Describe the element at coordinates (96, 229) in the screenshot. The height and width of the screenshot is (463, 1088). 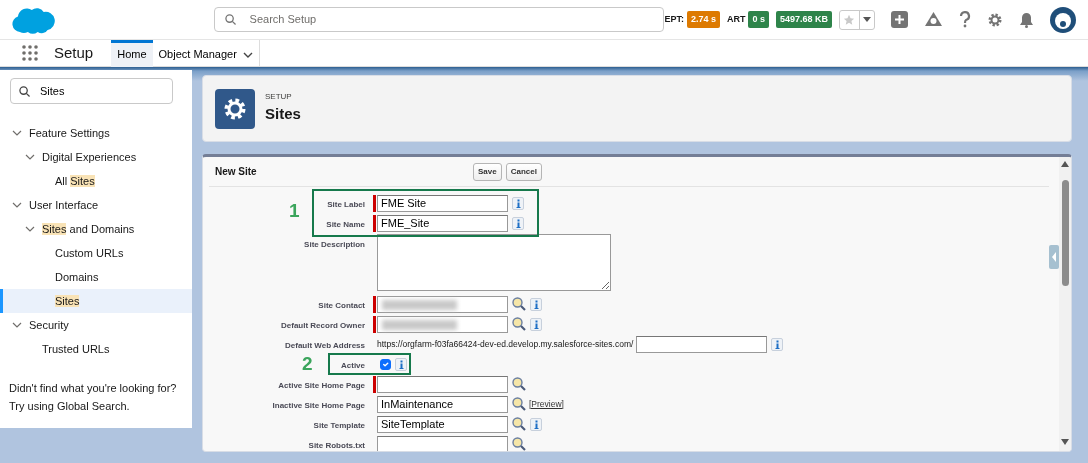
I see `sidebar-item: Sites and Domains` at that location.